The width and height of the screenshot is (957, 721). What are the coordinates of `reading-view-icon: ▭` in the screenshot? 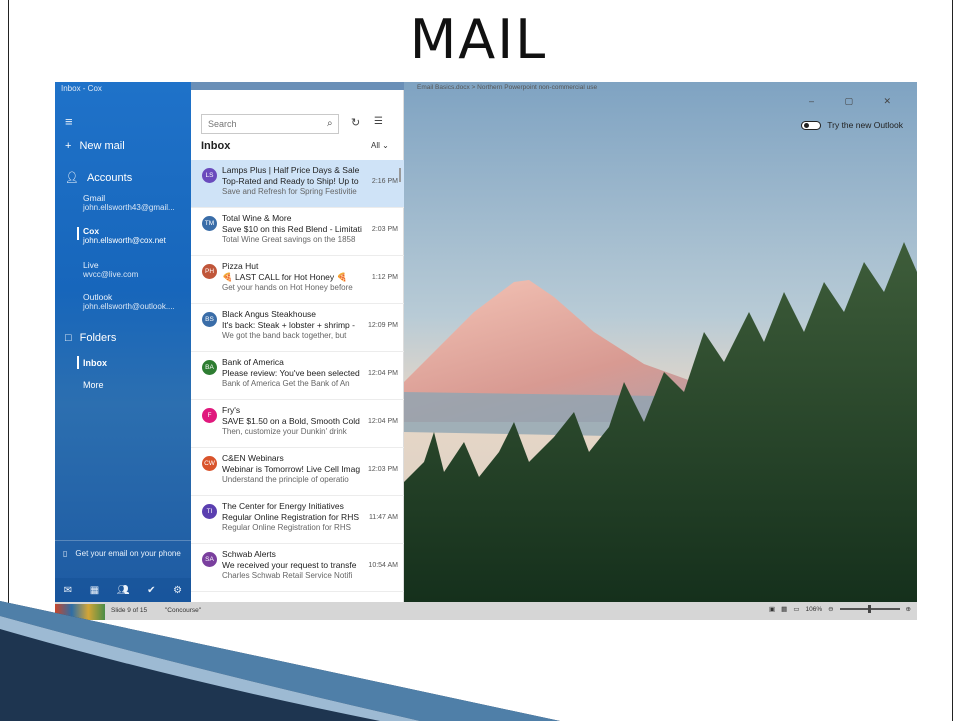 It's located at (796, 609).